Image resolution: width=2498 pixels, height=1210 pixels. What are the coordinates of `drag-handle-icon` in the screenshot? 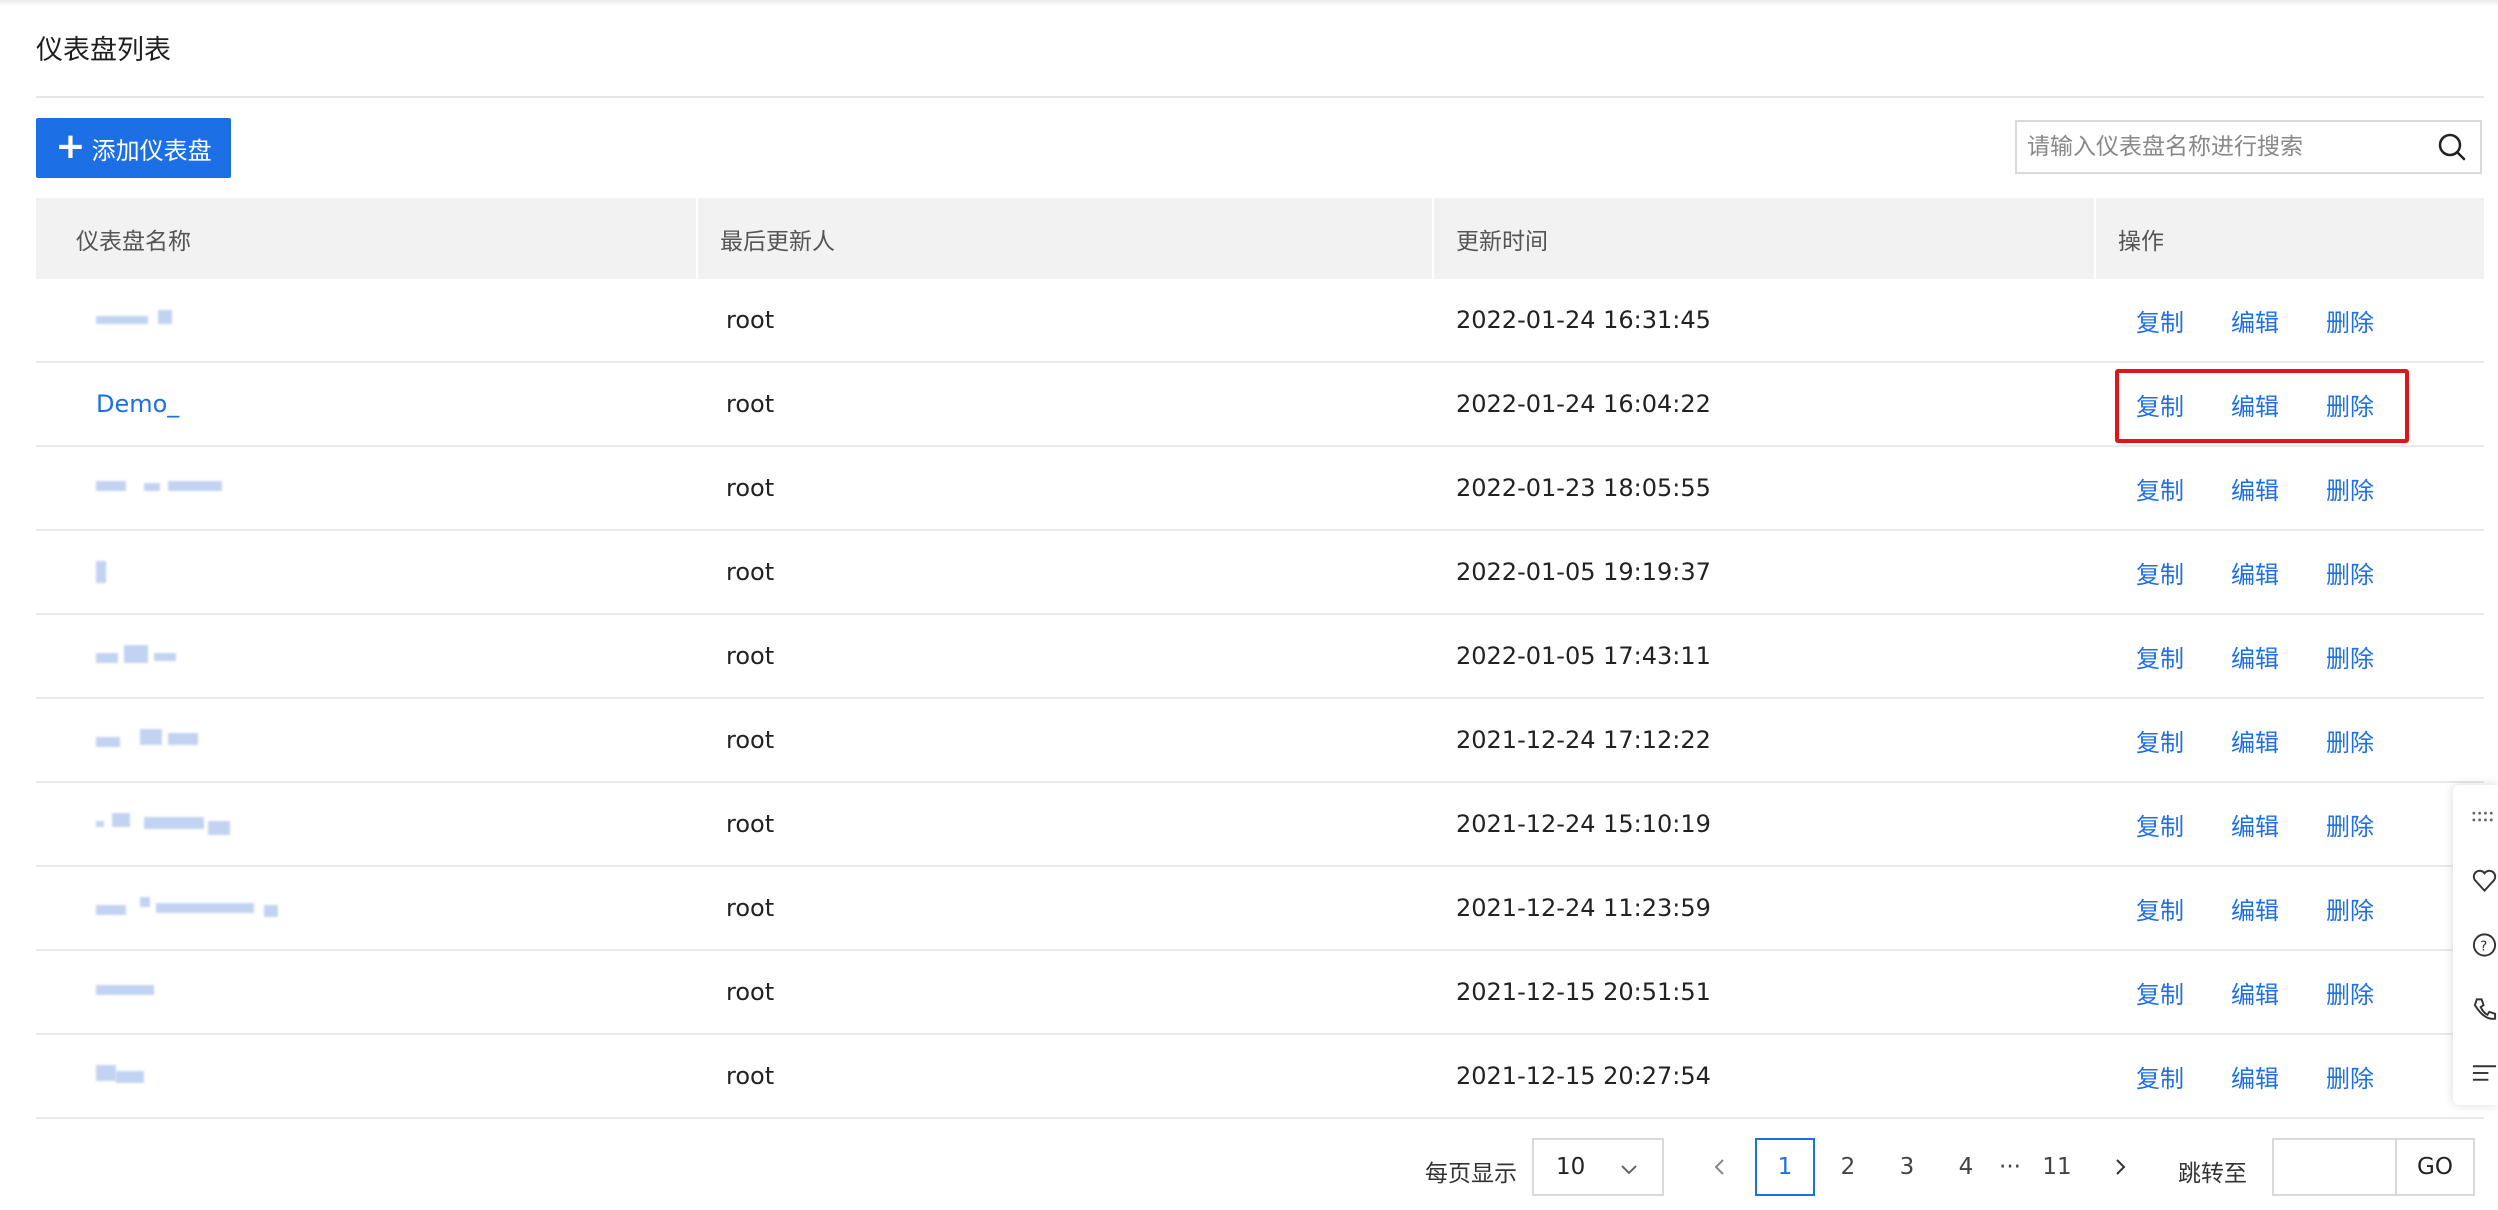 It's located at (2475, 817).